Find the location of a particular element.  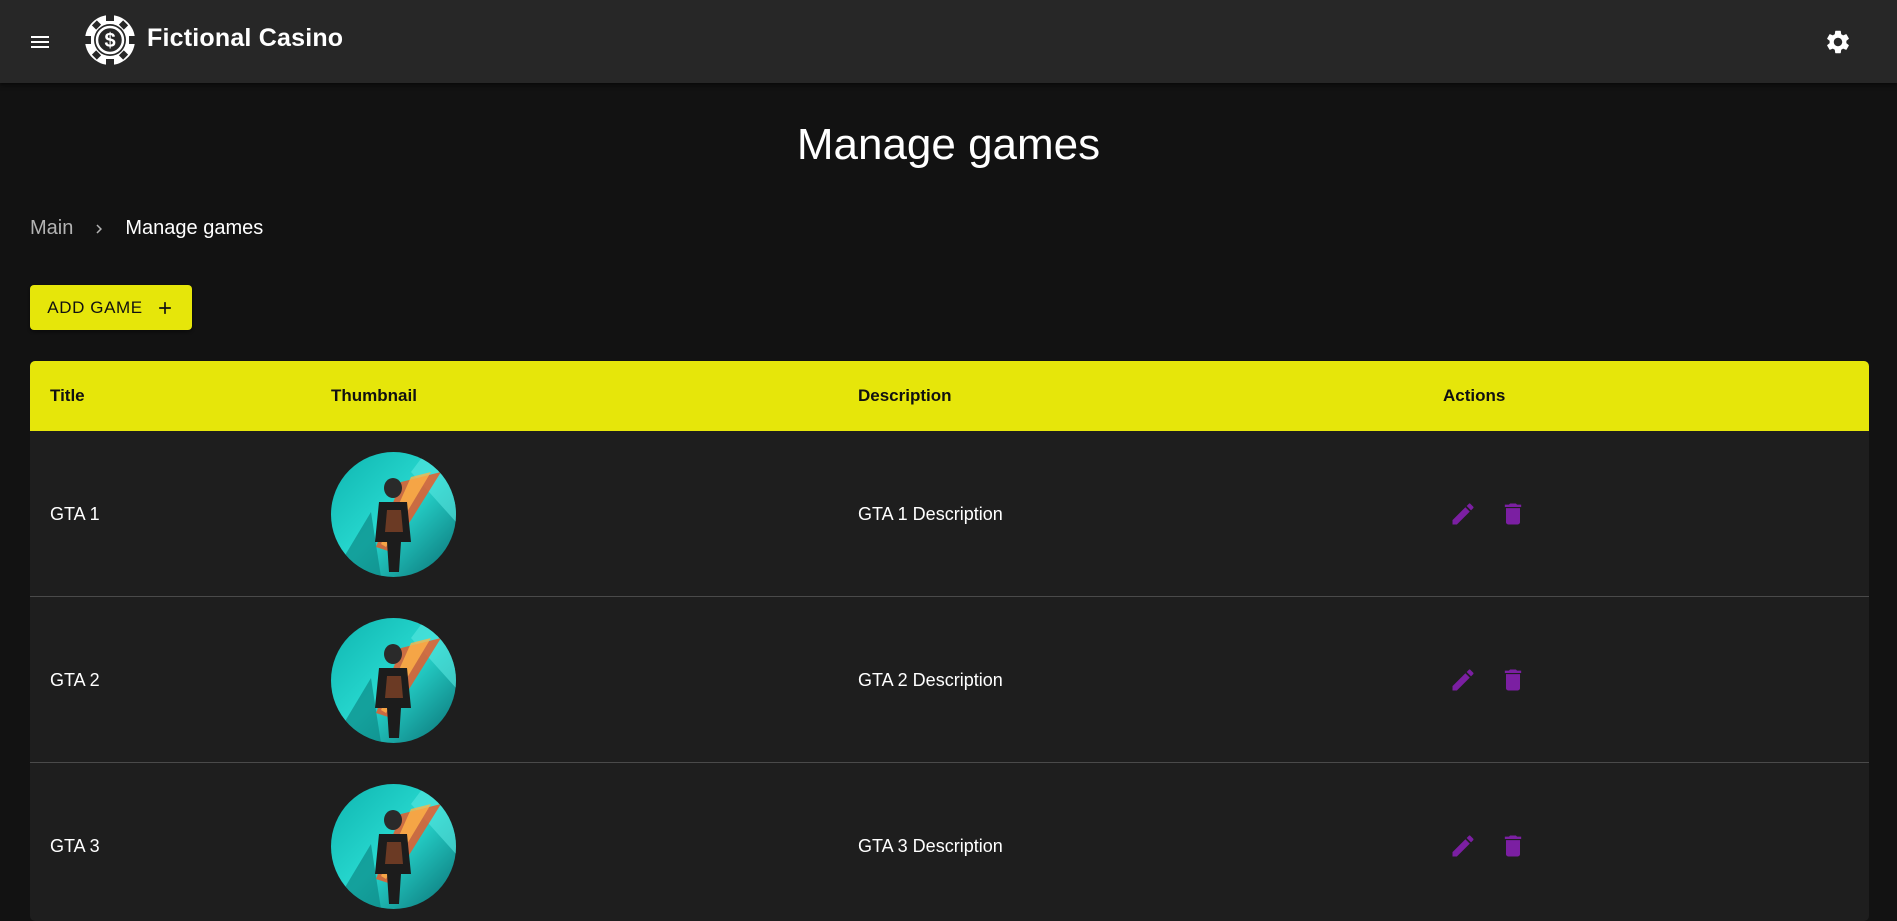

menu-button is located at coordinates (40, 42).